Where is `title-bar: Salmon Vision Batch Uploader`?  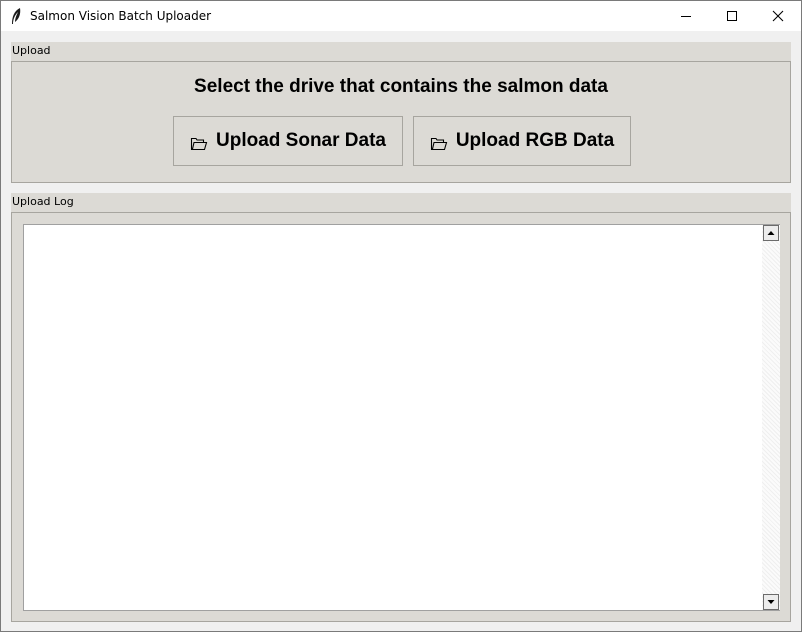
title-bar: Salmon Vision Batch Uploader is located at coordinates (401, 16).